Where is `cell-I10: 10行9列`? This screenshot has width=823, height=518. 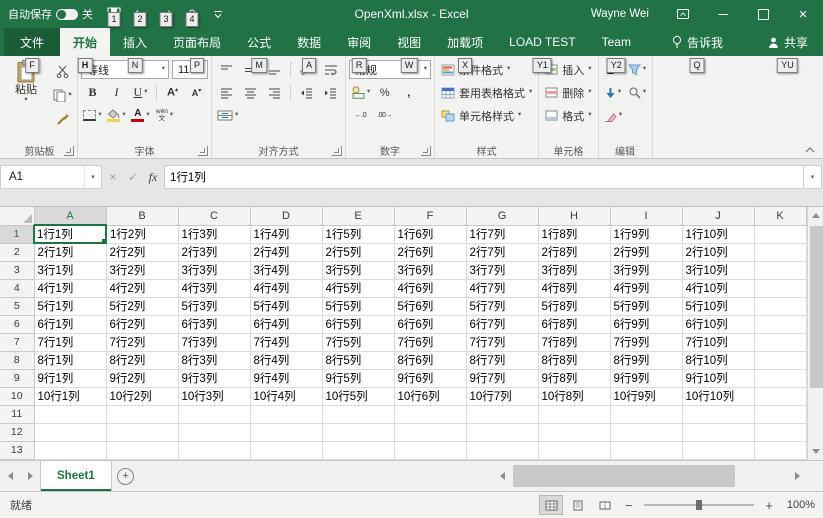 cell-I10: 10行9列 is located at coordinates (646, 396).